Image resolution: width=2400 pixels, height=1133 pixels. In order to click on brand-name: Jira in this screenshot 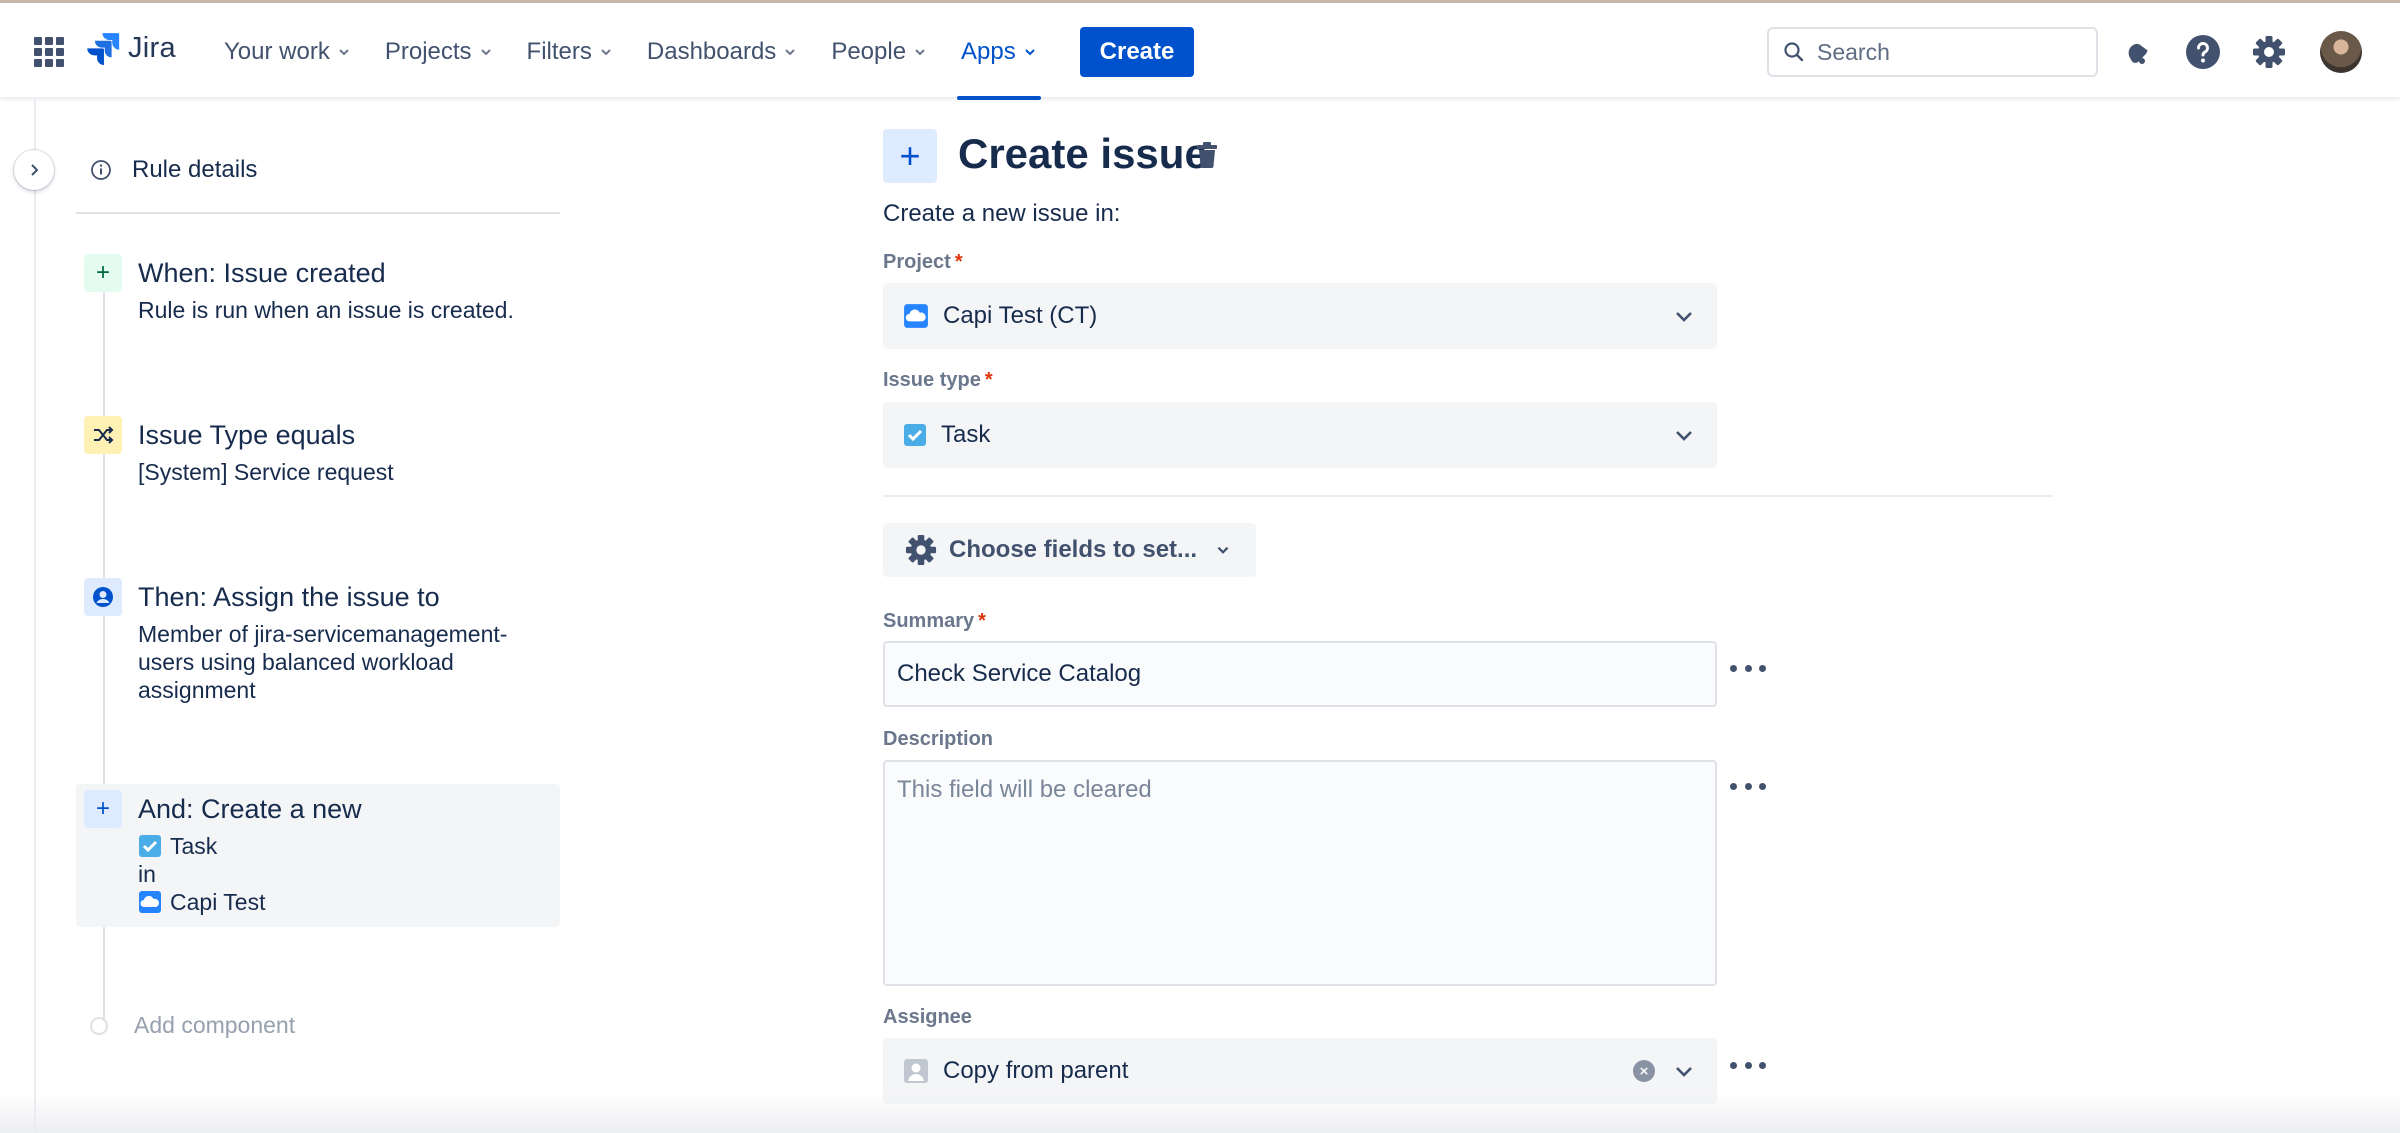, I will do `click(152, 47)`.